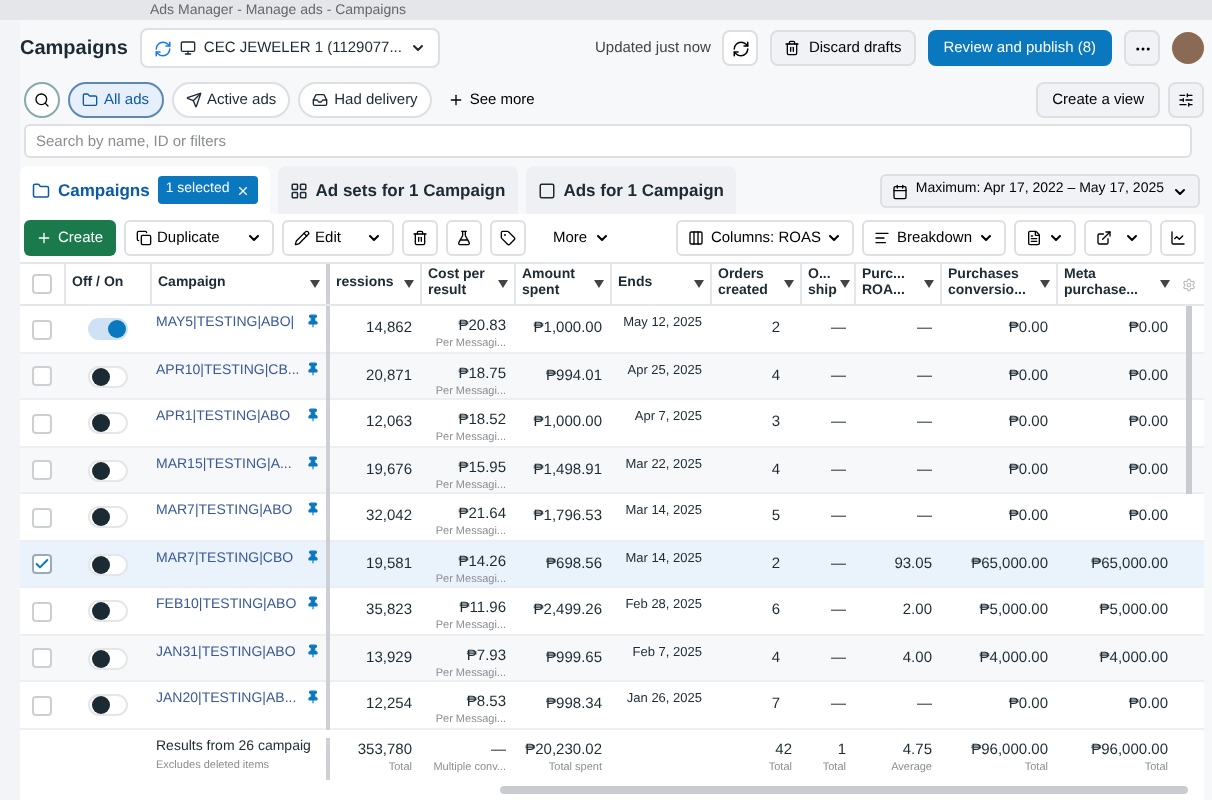 Image resolution: width=1212 pixels, height=800 pixels. I want to click on delete-button, so click(419, 238).